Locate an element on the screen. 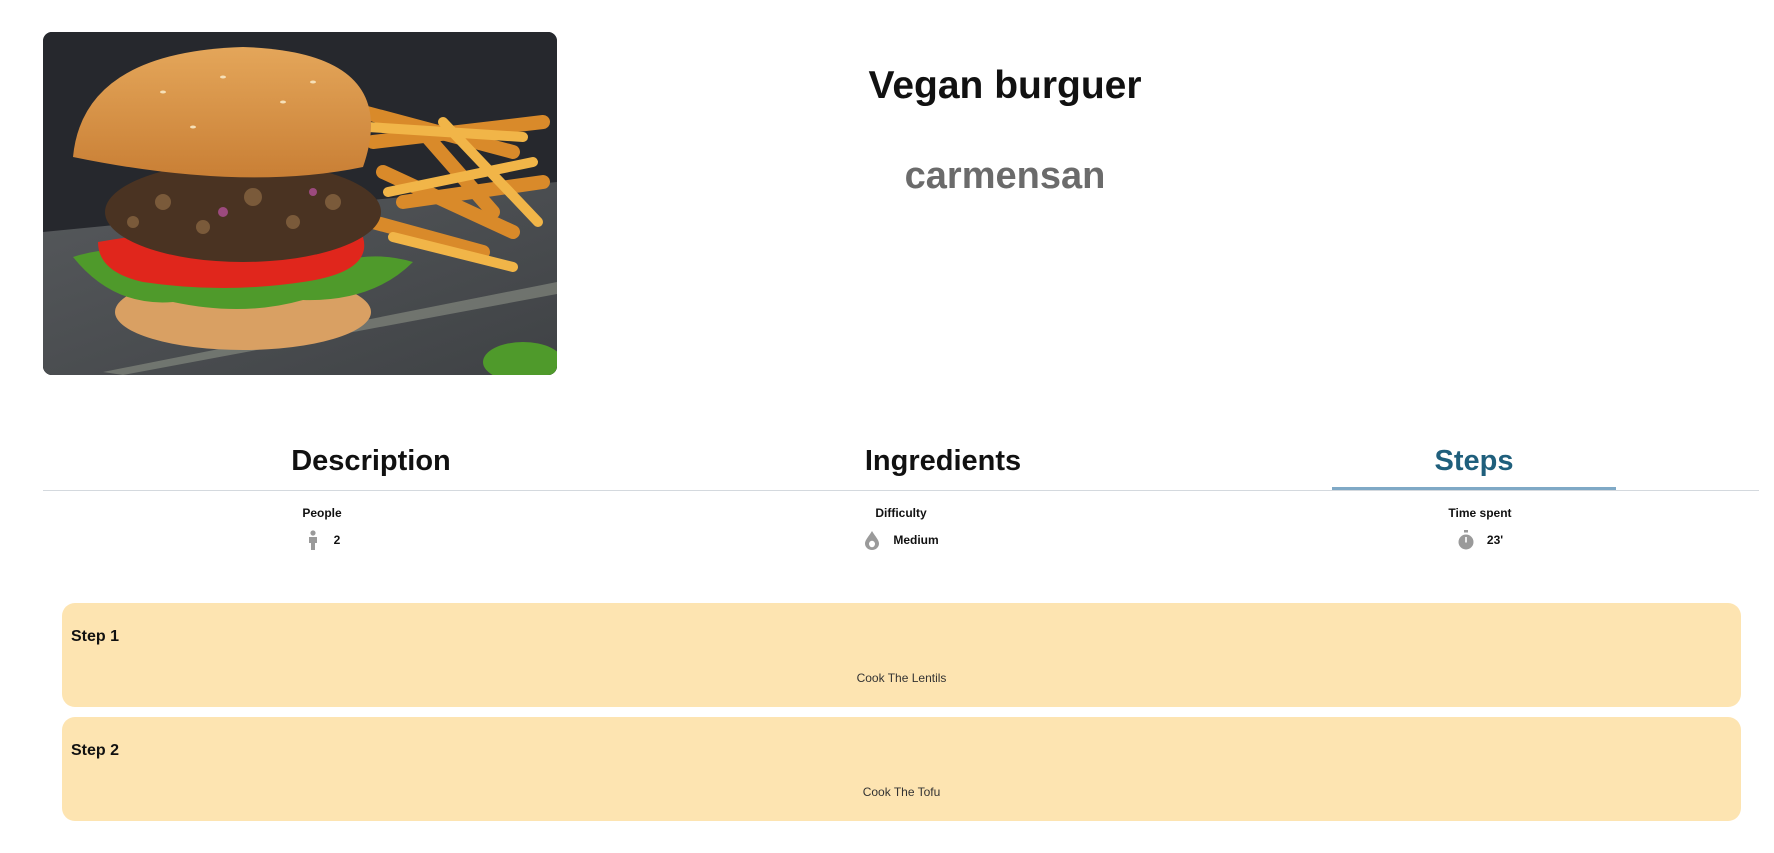  stat-difficulty-value: Medium is located at coordinates (916, 540).